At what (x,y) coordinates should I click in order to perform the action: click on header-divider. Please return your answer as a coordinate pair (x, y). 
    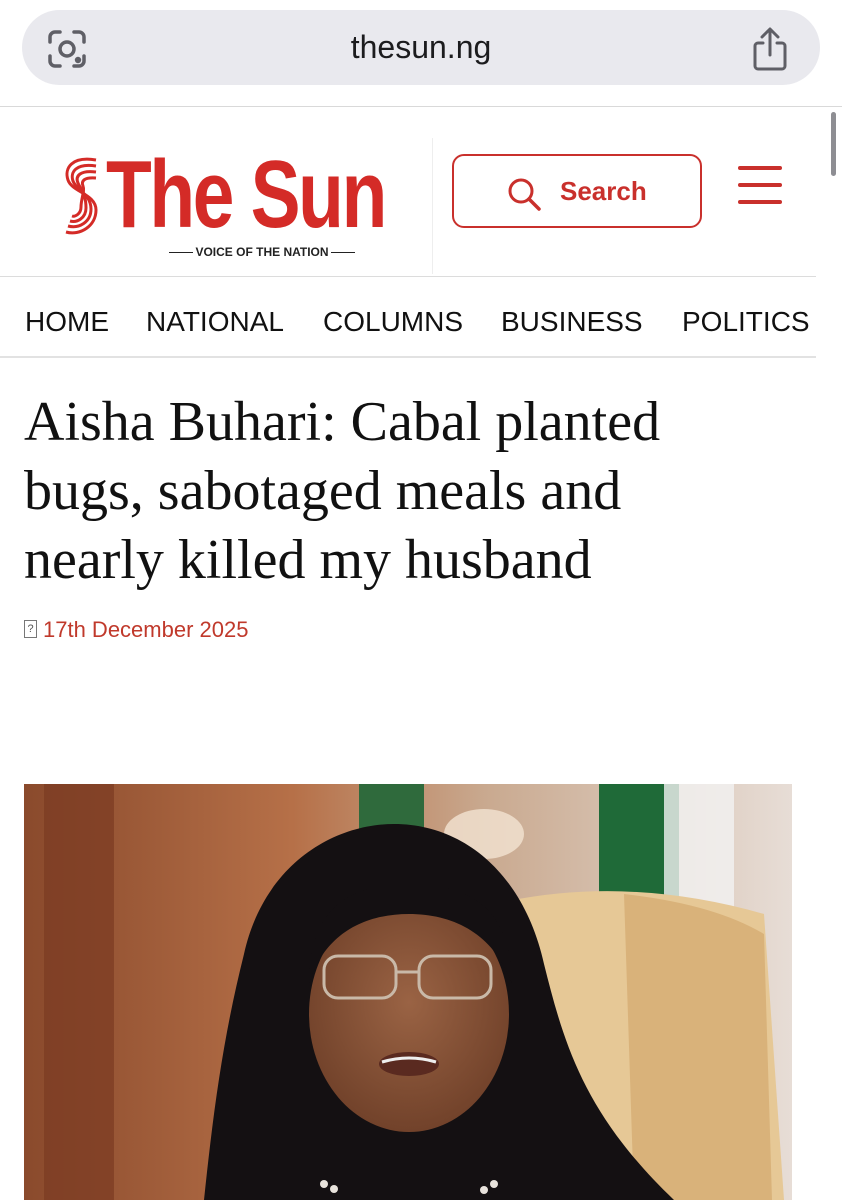
    Looking at the image, I should click on (432, 206).